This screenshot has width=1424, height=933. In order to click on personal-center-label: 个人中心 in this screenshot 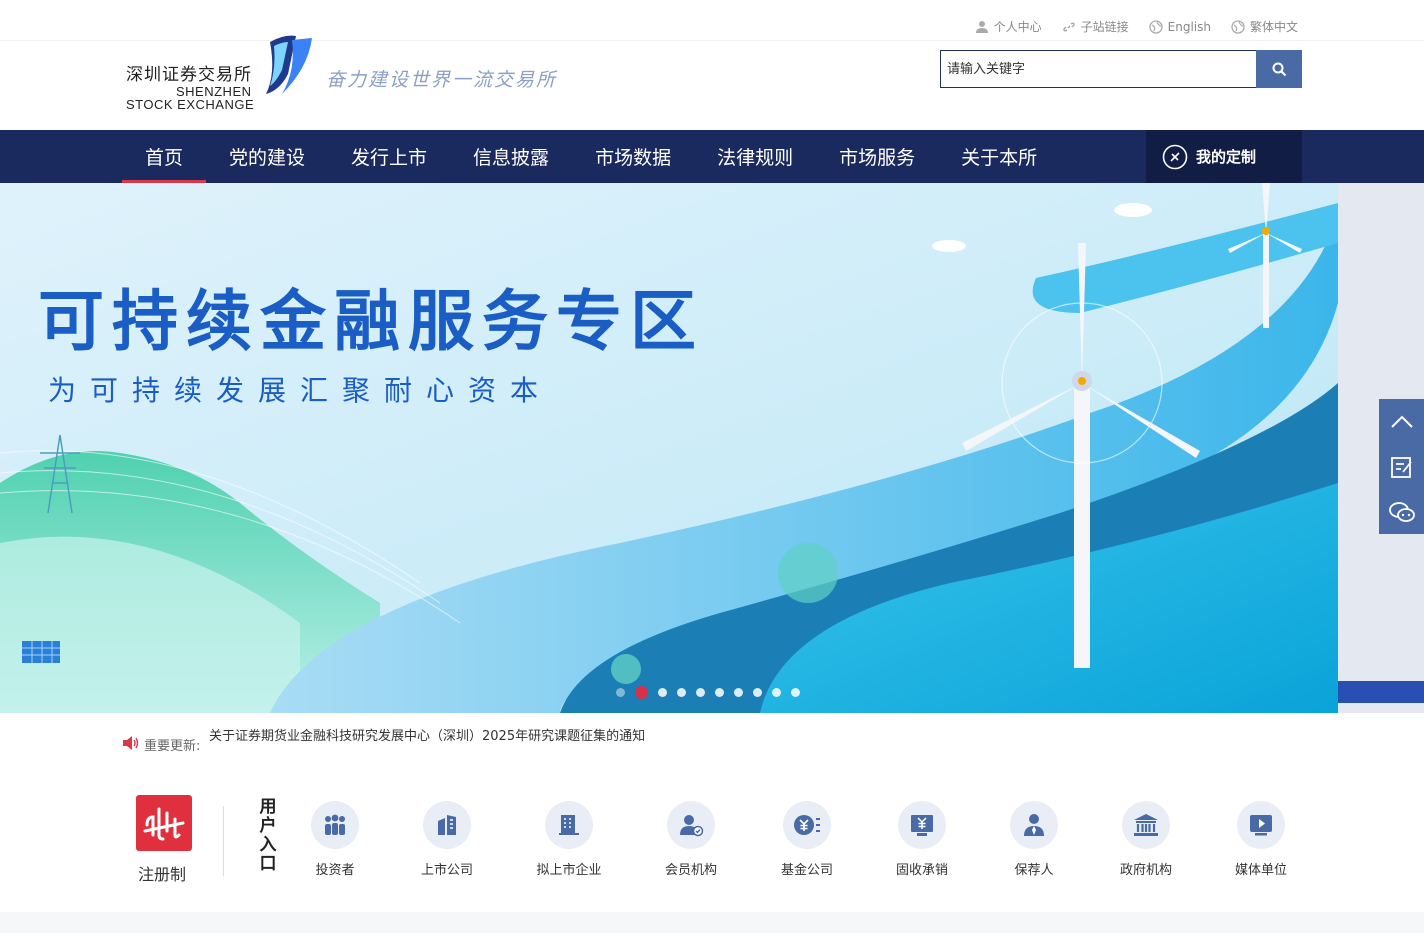, I will do `click(1017, 27)`.